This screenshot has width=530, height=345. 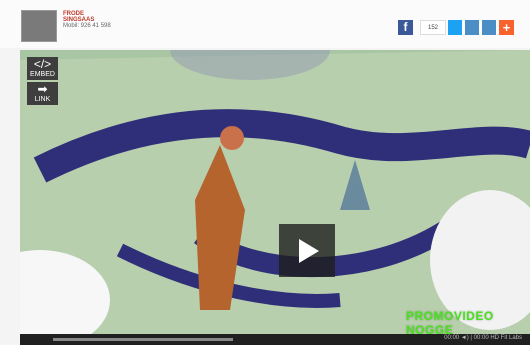 I want to click on embed-label: EMBED, so click(x=42, y=74).